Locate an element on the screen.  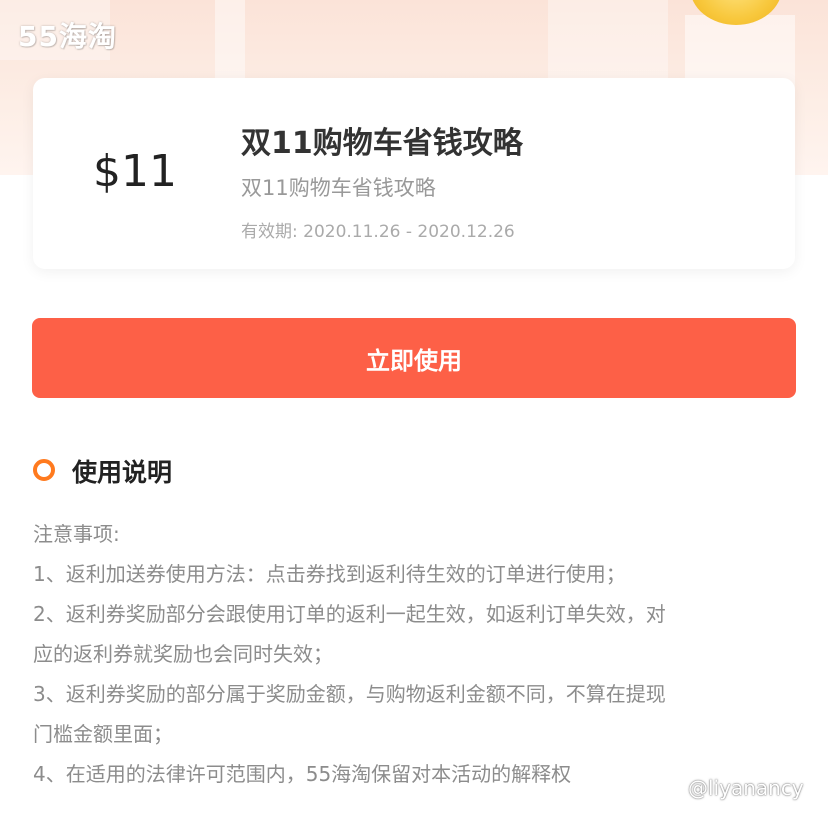
banner-decoration is located at coordinates (230, 40).